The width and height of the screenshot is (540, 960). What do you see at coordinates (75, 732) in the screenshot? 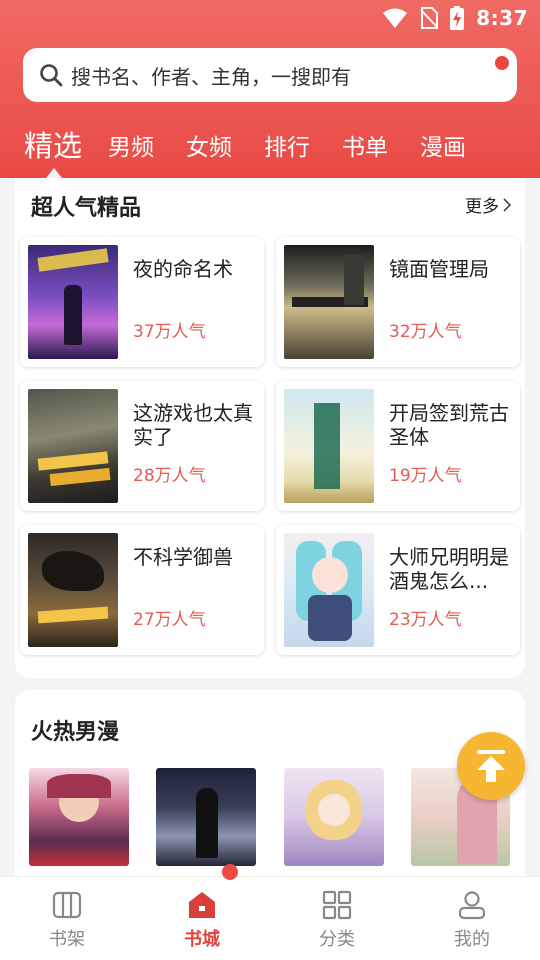
I see `comics-title: 火热男漫` at bounding box center [75, 732].